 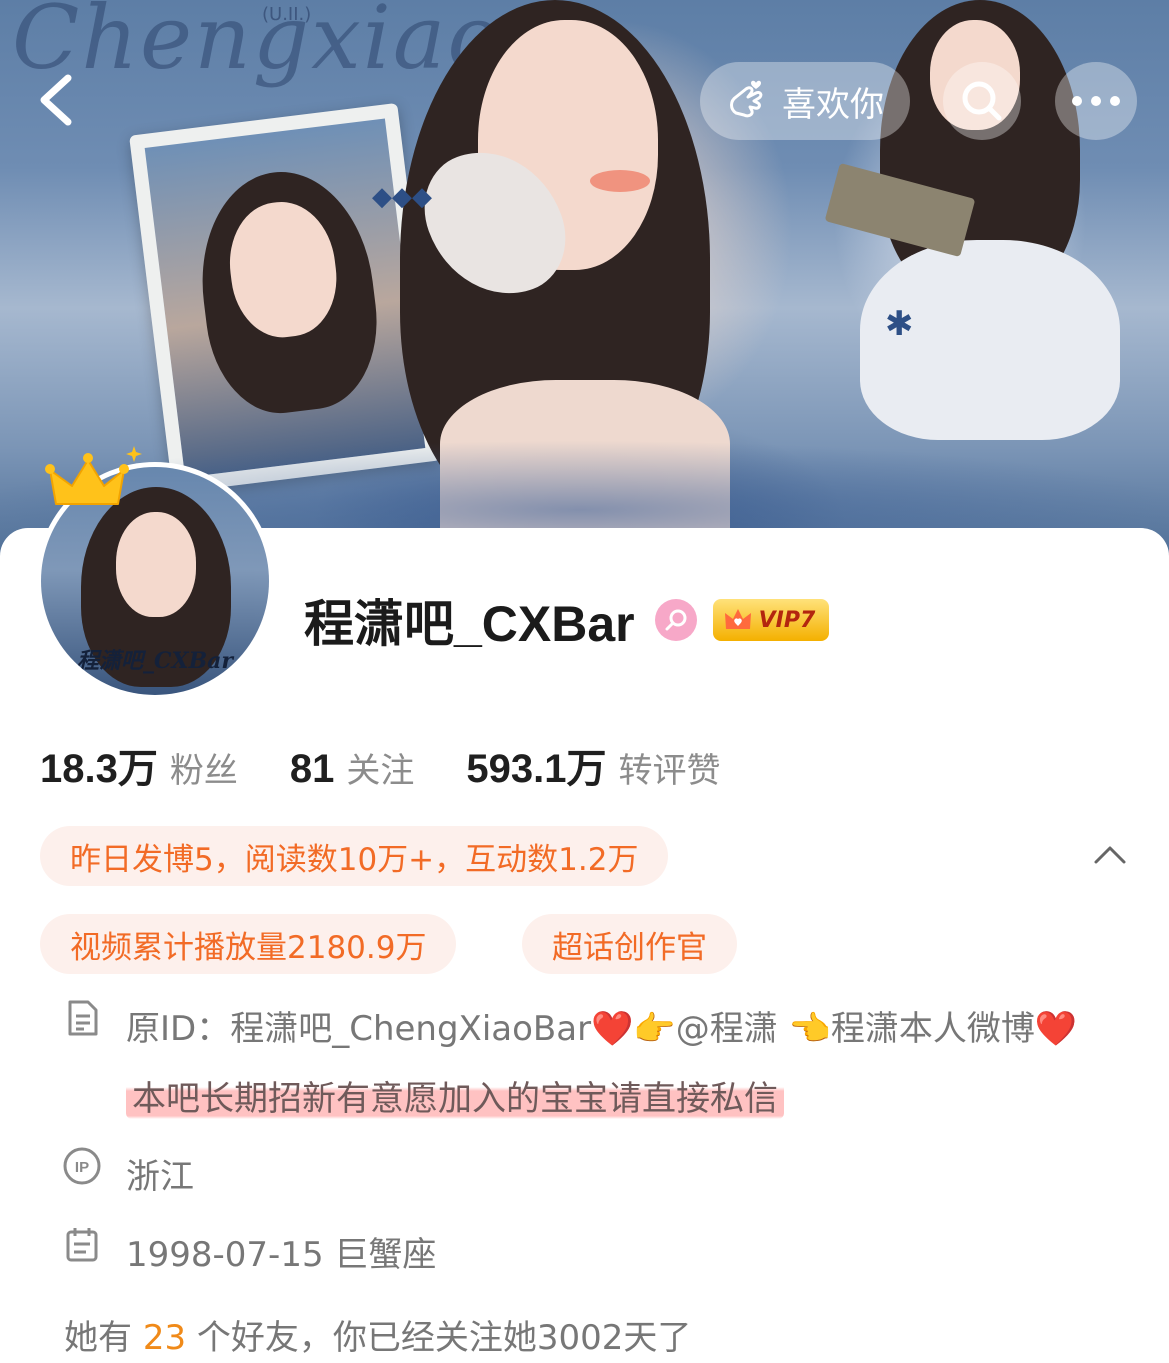 I want to click on star-icon: ✱, so click(x=899, y=324).